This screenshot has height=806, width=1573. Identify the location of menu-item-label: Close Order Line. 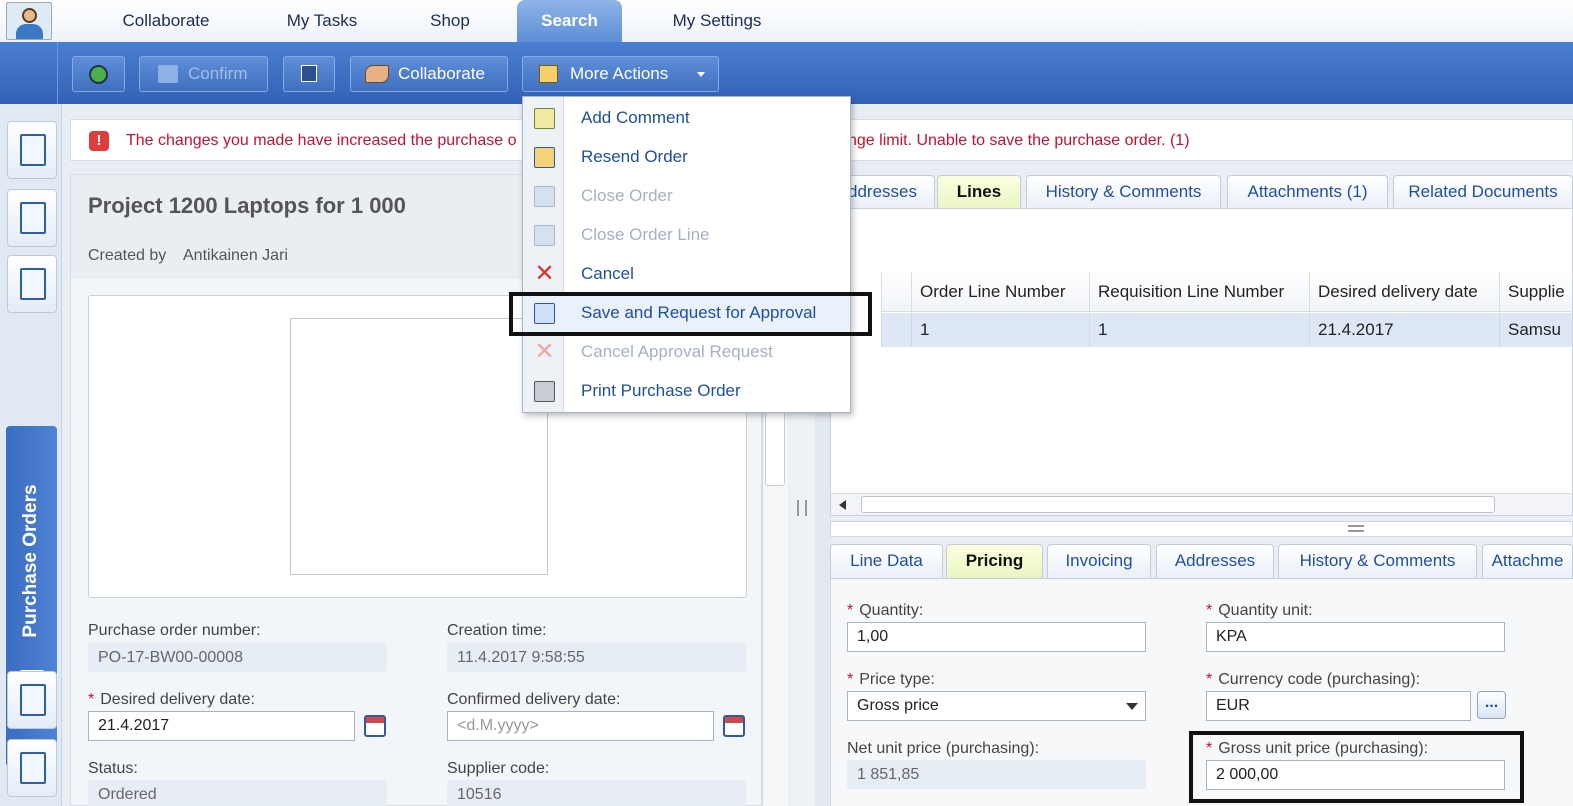
(645, 234).